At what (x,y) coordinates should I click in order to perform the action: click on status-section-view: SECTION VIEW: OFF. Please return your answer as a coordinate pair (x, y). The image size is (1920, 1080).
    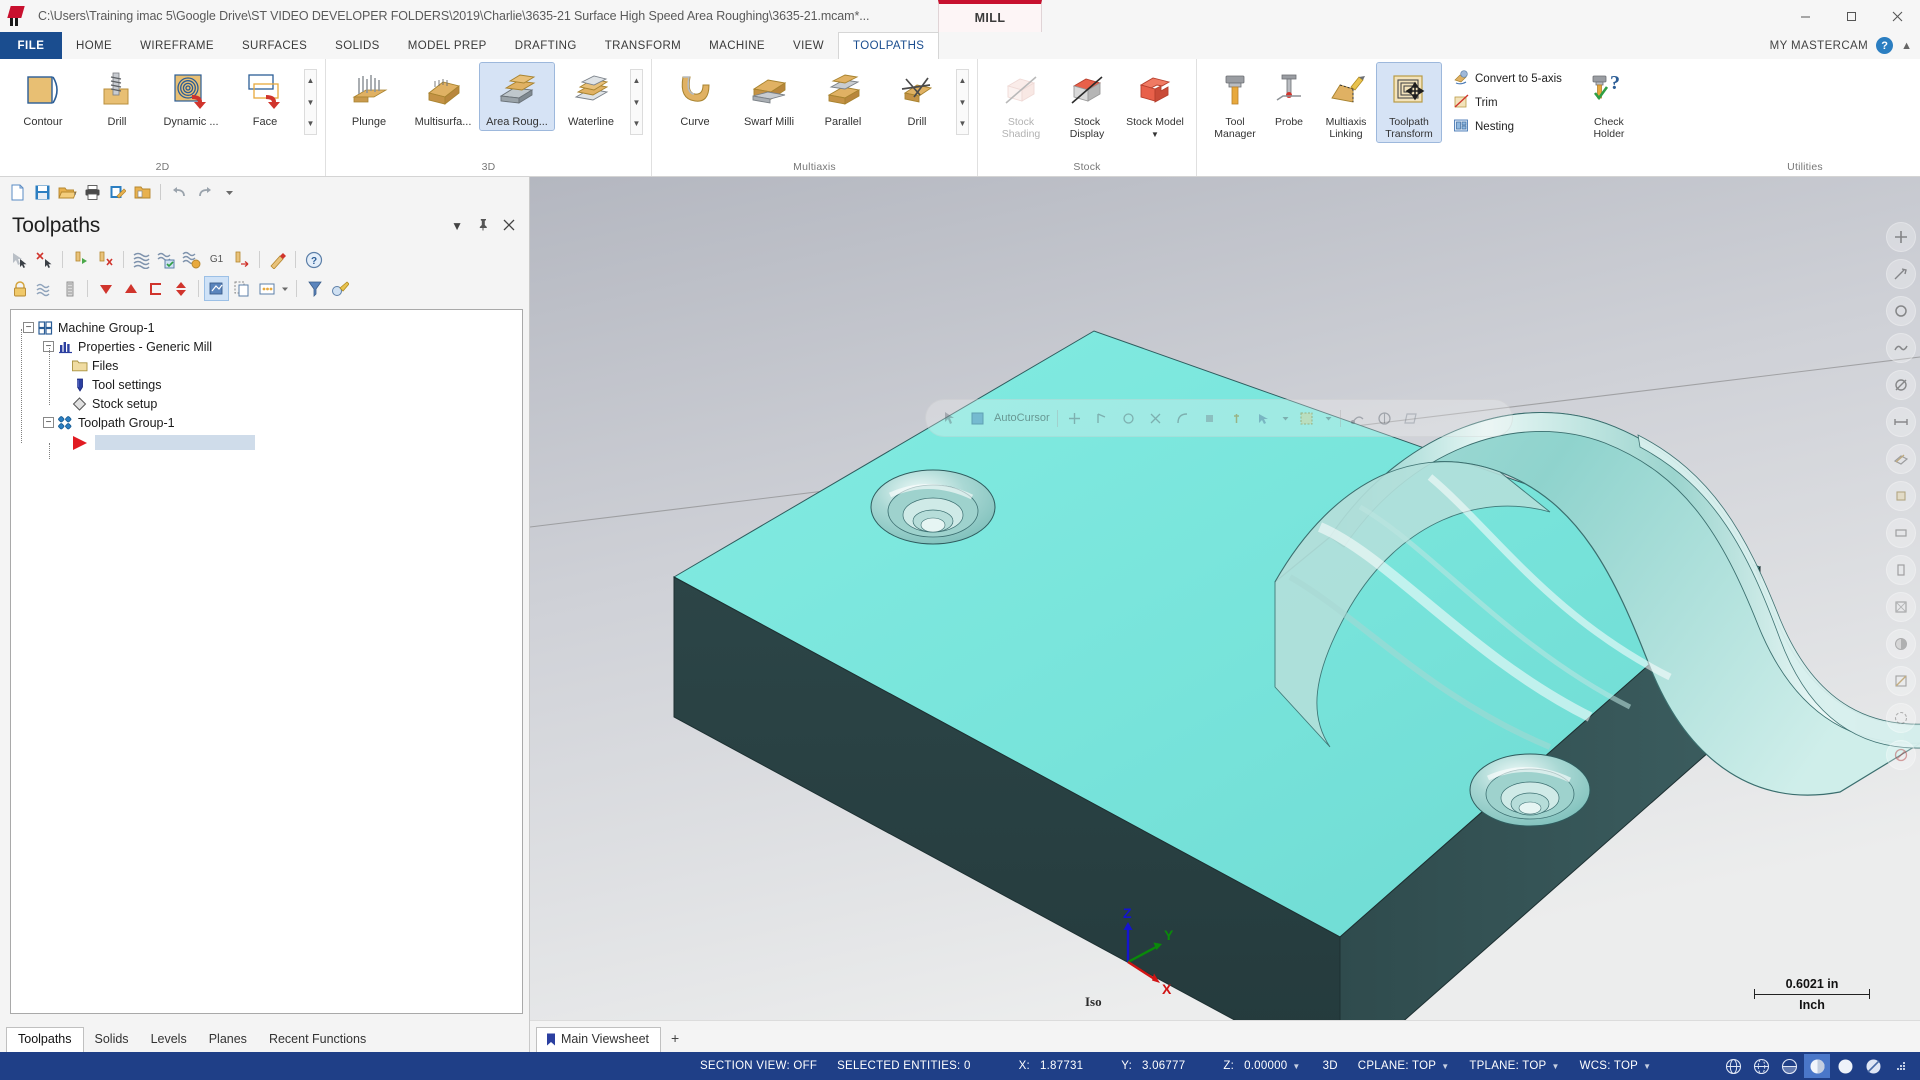
    Looking at the image, I should click on (758, 1066).